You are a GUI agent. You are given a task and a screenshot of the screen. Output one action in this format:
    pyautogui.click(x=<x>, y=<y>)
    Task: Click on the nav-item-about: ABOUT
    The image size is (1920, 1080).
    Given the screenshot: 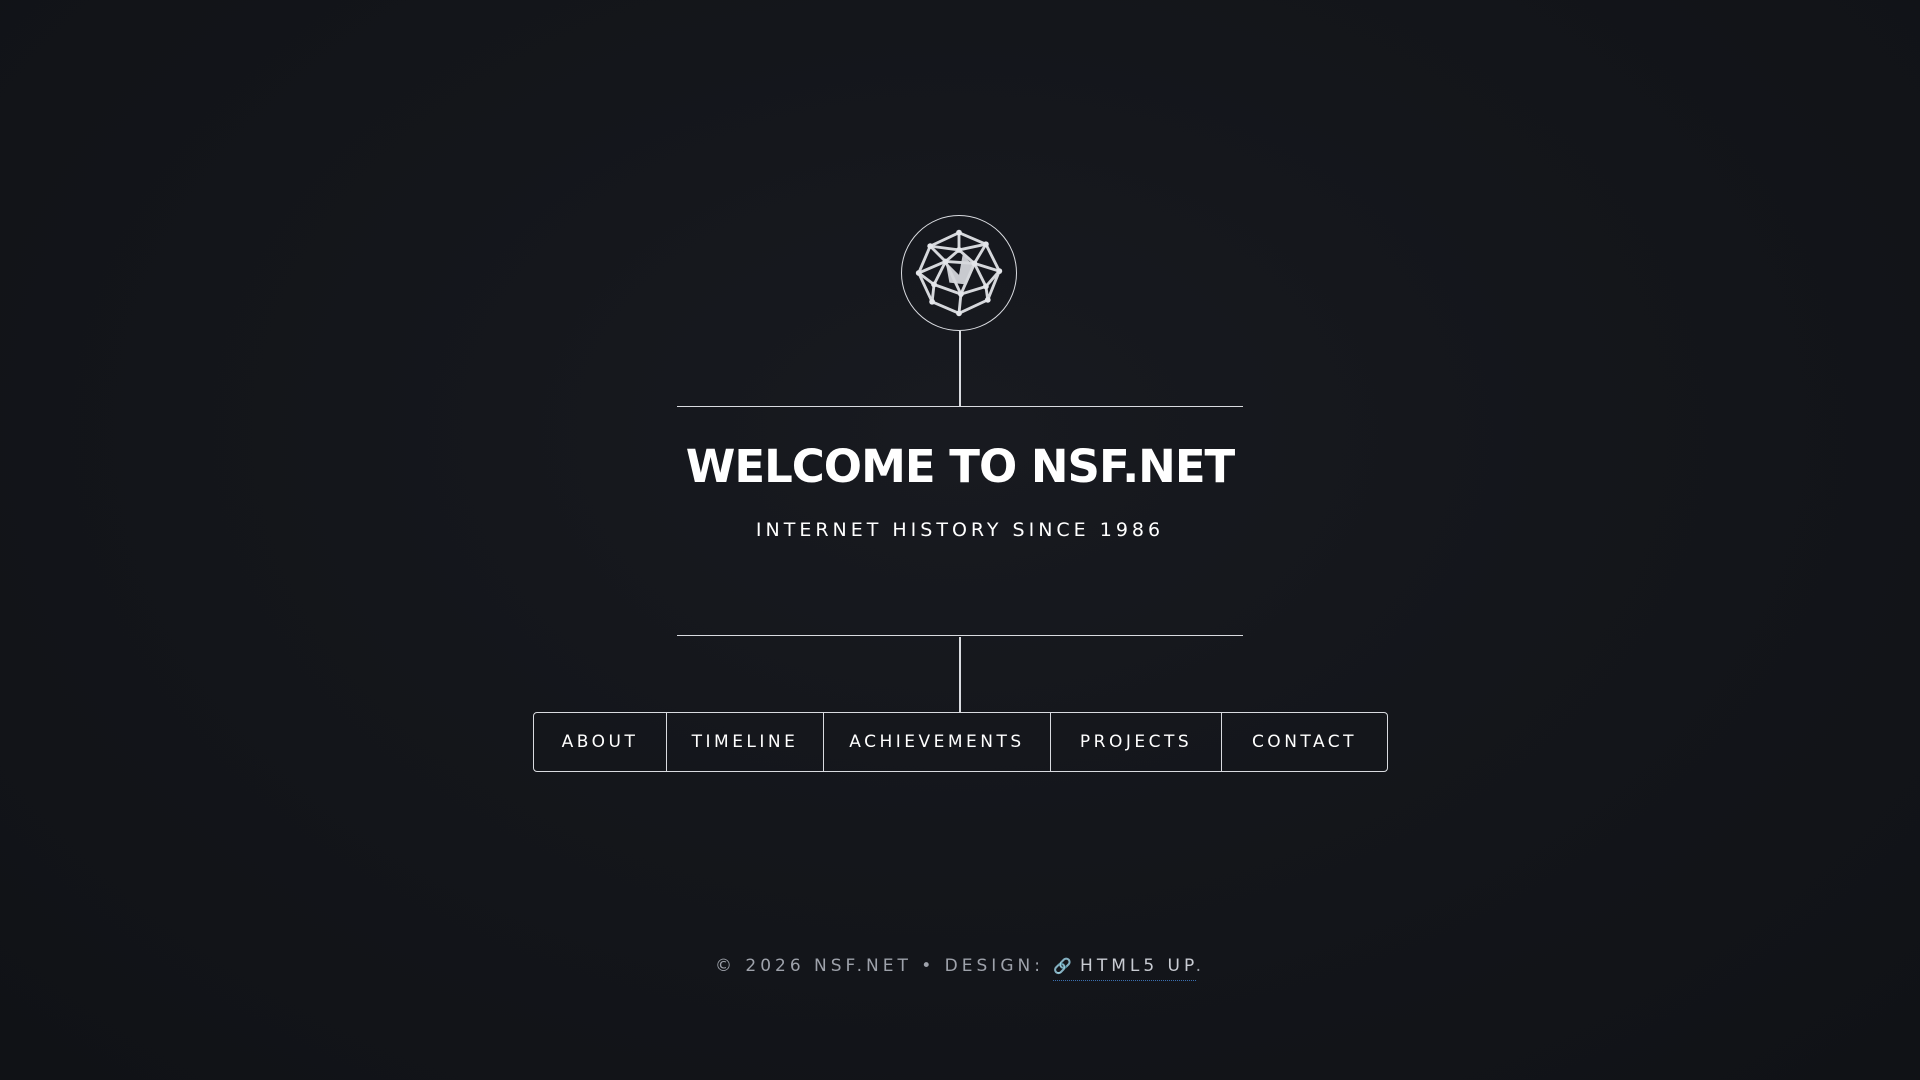 What is the action you would take?
    pyautogui.click(x=600, y=742)
    